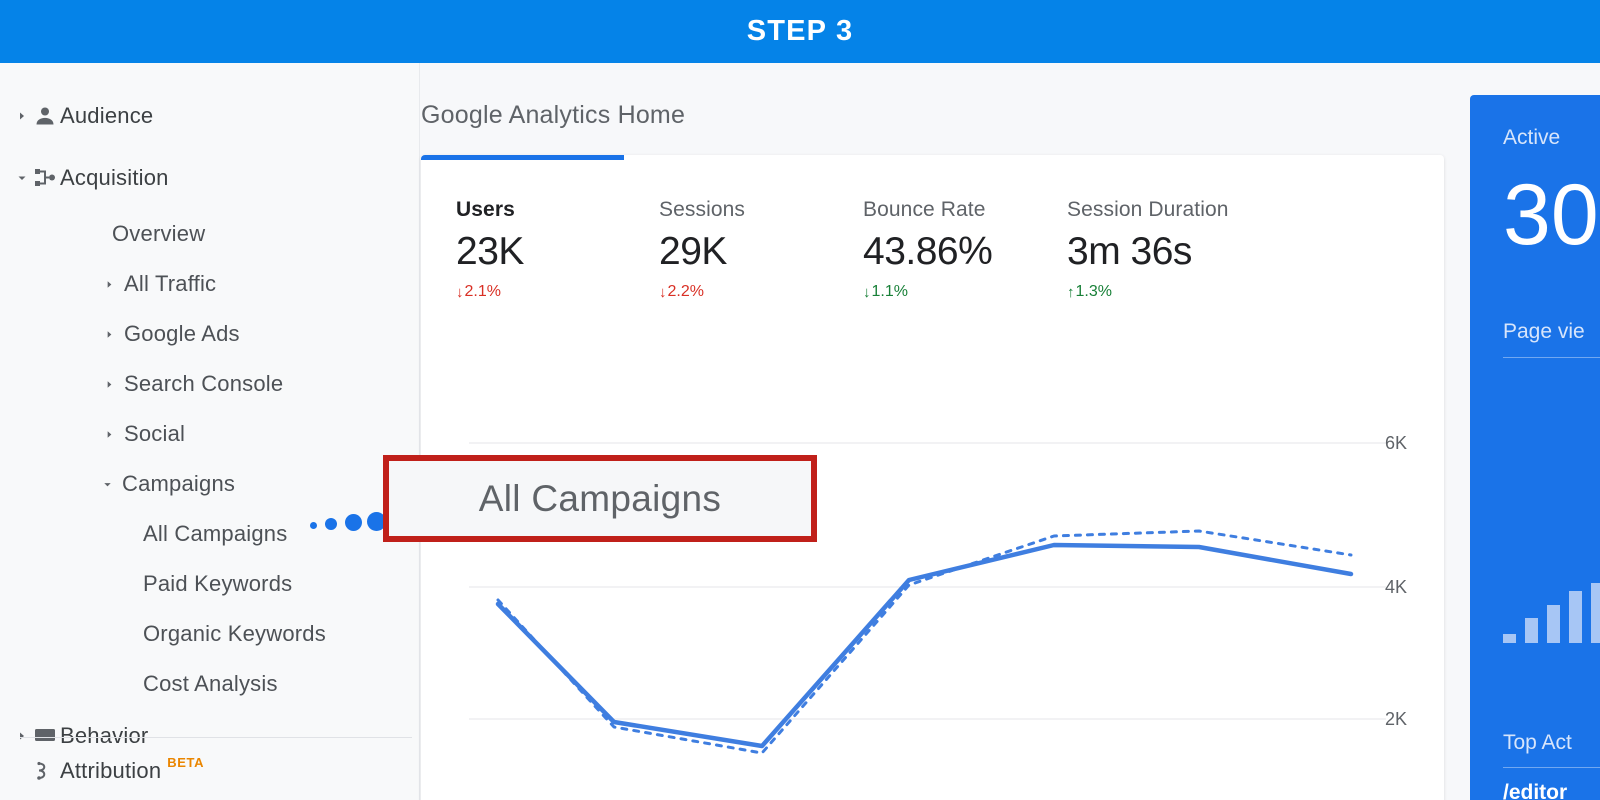 This screenshot has height=800, width=1600. What do you see at coordinates (186, 762) in the screenshot?
I see `beta-badge: BETA` at bounding box center [186, 762].